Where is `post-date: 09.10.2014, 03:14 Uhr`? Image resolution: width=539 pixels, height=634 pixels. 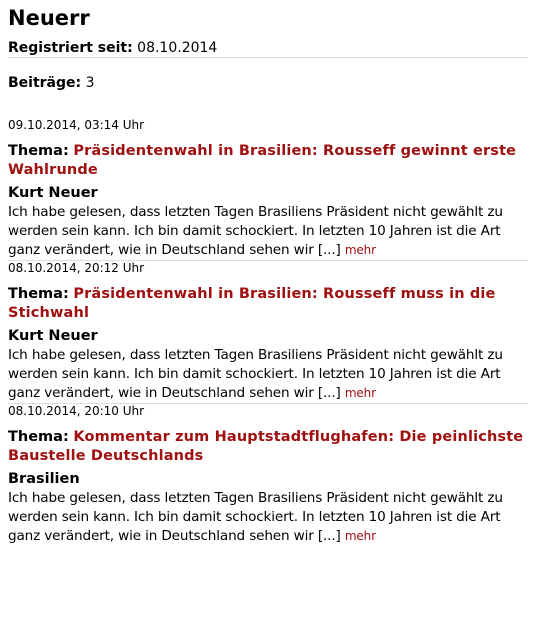
post-date: 09.10.2014, 03:14 Uhr is located at coordinates (76, 125).